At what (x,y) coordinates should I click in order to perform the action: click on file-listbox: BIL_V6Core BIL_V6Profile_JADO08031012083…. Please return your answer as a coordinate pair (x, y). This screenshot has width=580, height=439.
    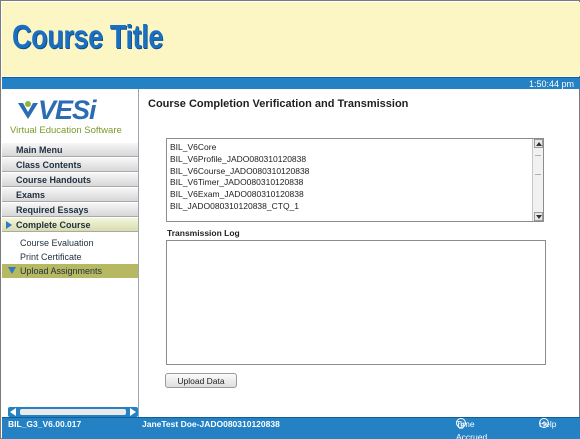
    Looking at the image, I should click on (355, 180).